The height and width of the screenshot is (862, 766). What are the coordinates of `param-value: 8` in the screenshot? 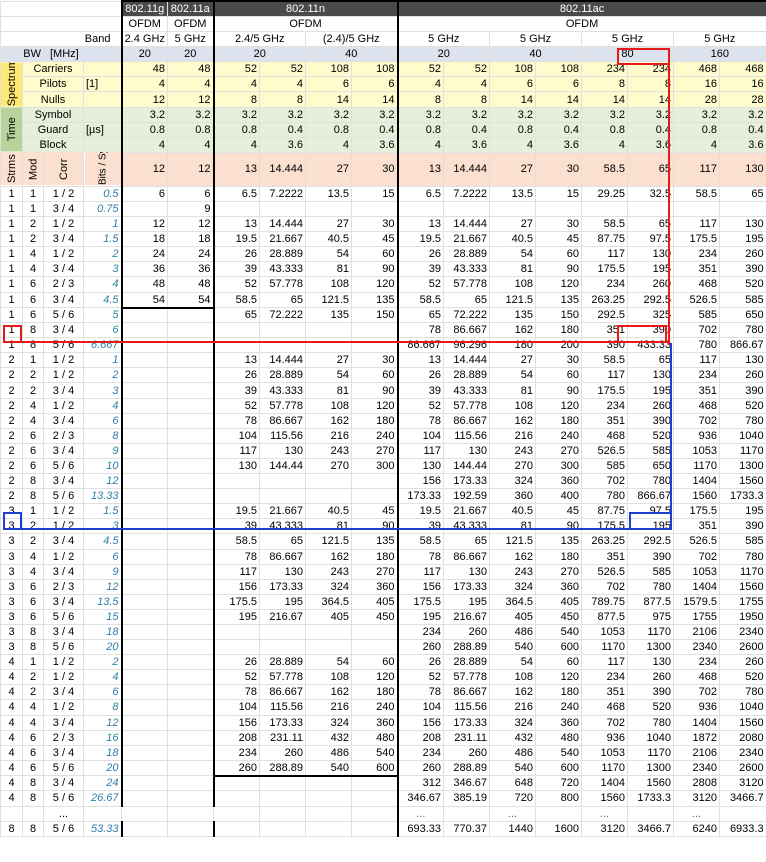 It's located at (605, 84).